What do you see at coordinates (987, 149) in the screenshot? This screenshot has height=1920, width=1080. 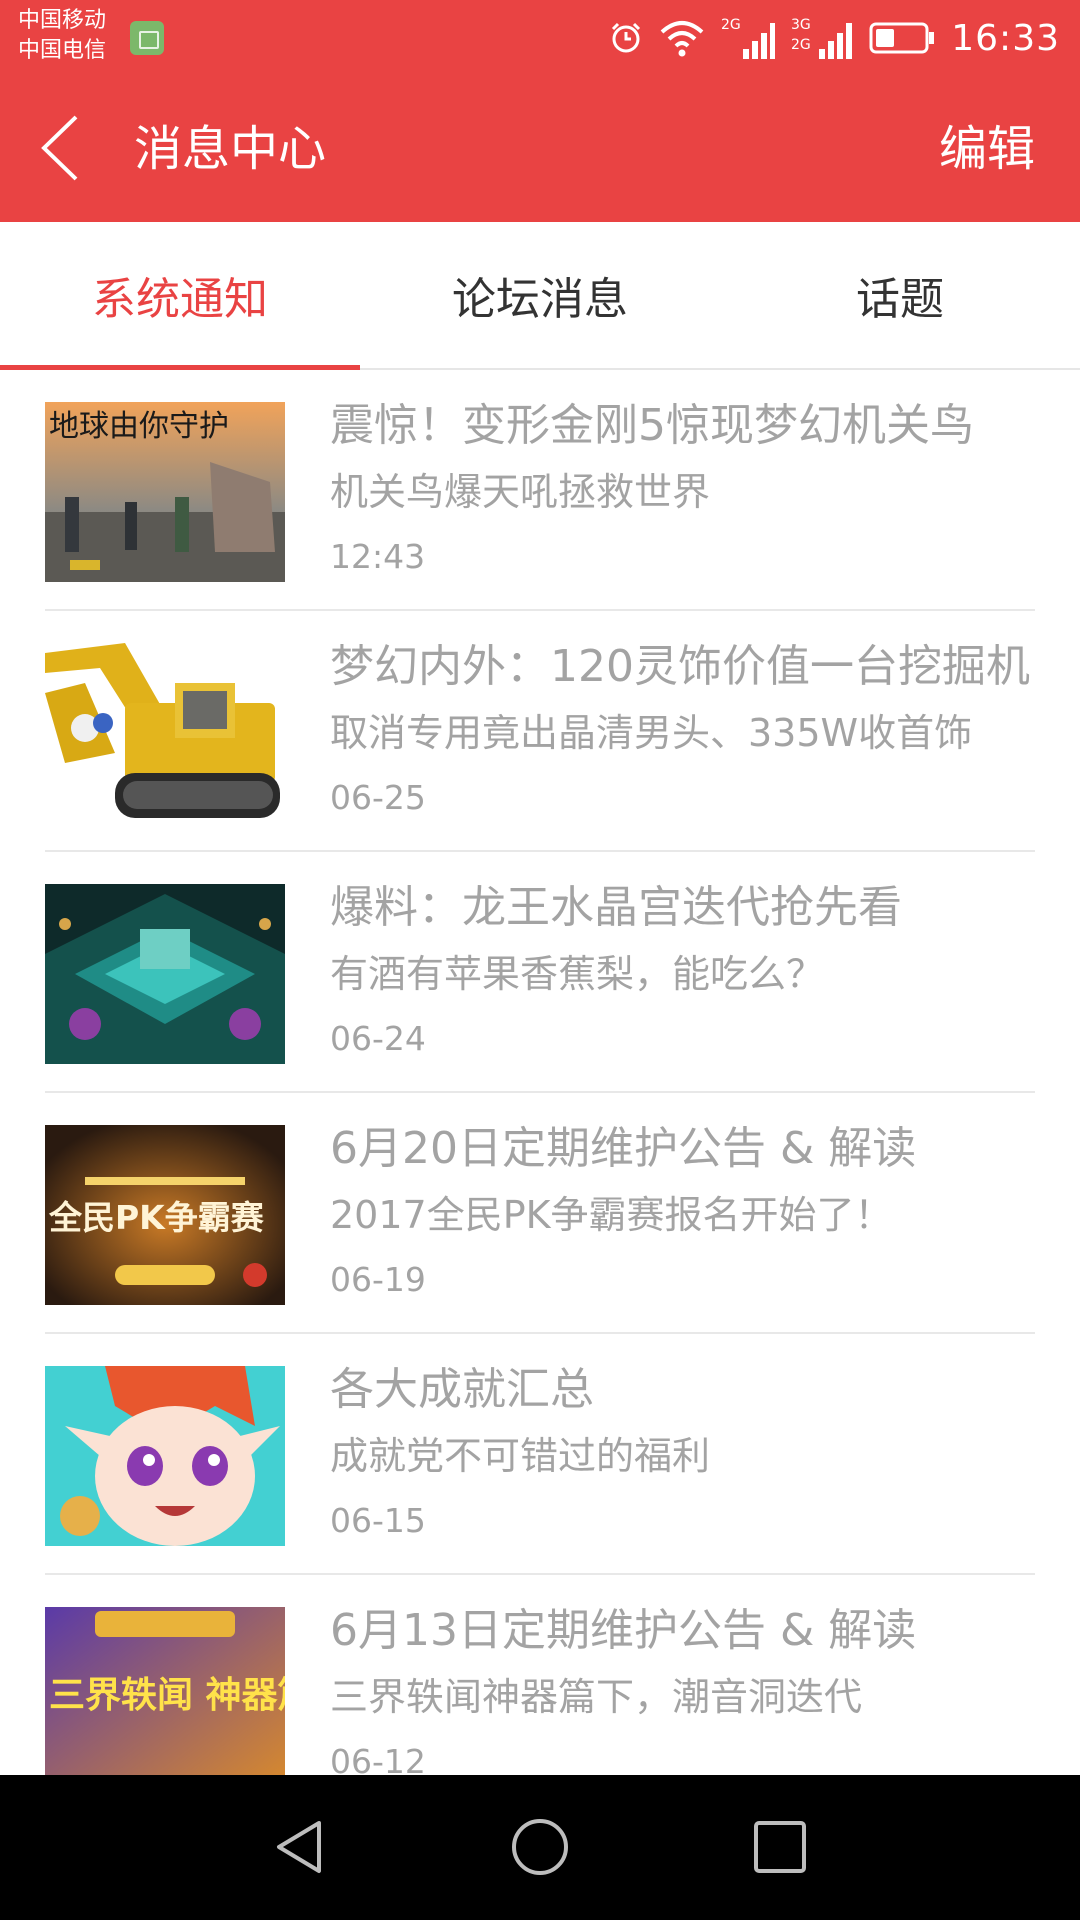 I see `edit-button: 编辑` at bounding box center [987, 149].